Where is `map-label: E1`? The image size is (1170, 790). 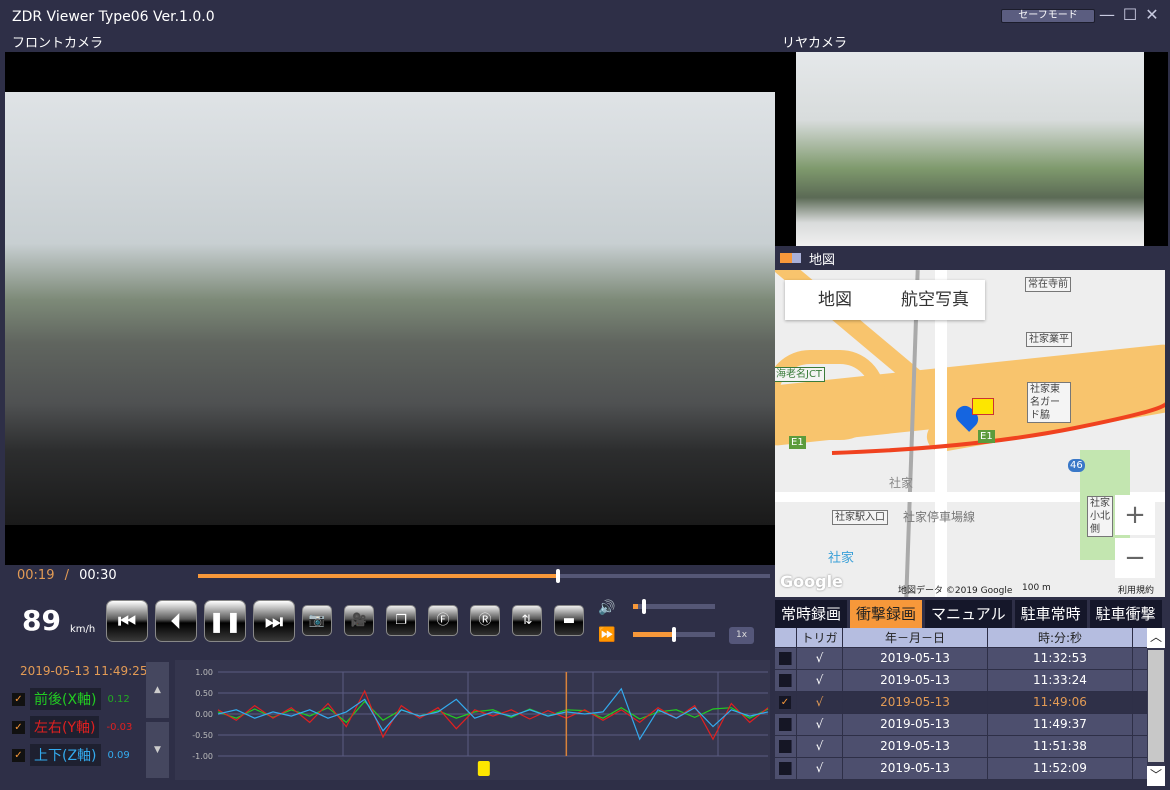
map-label: E1 is located at coordinates (986, 436).